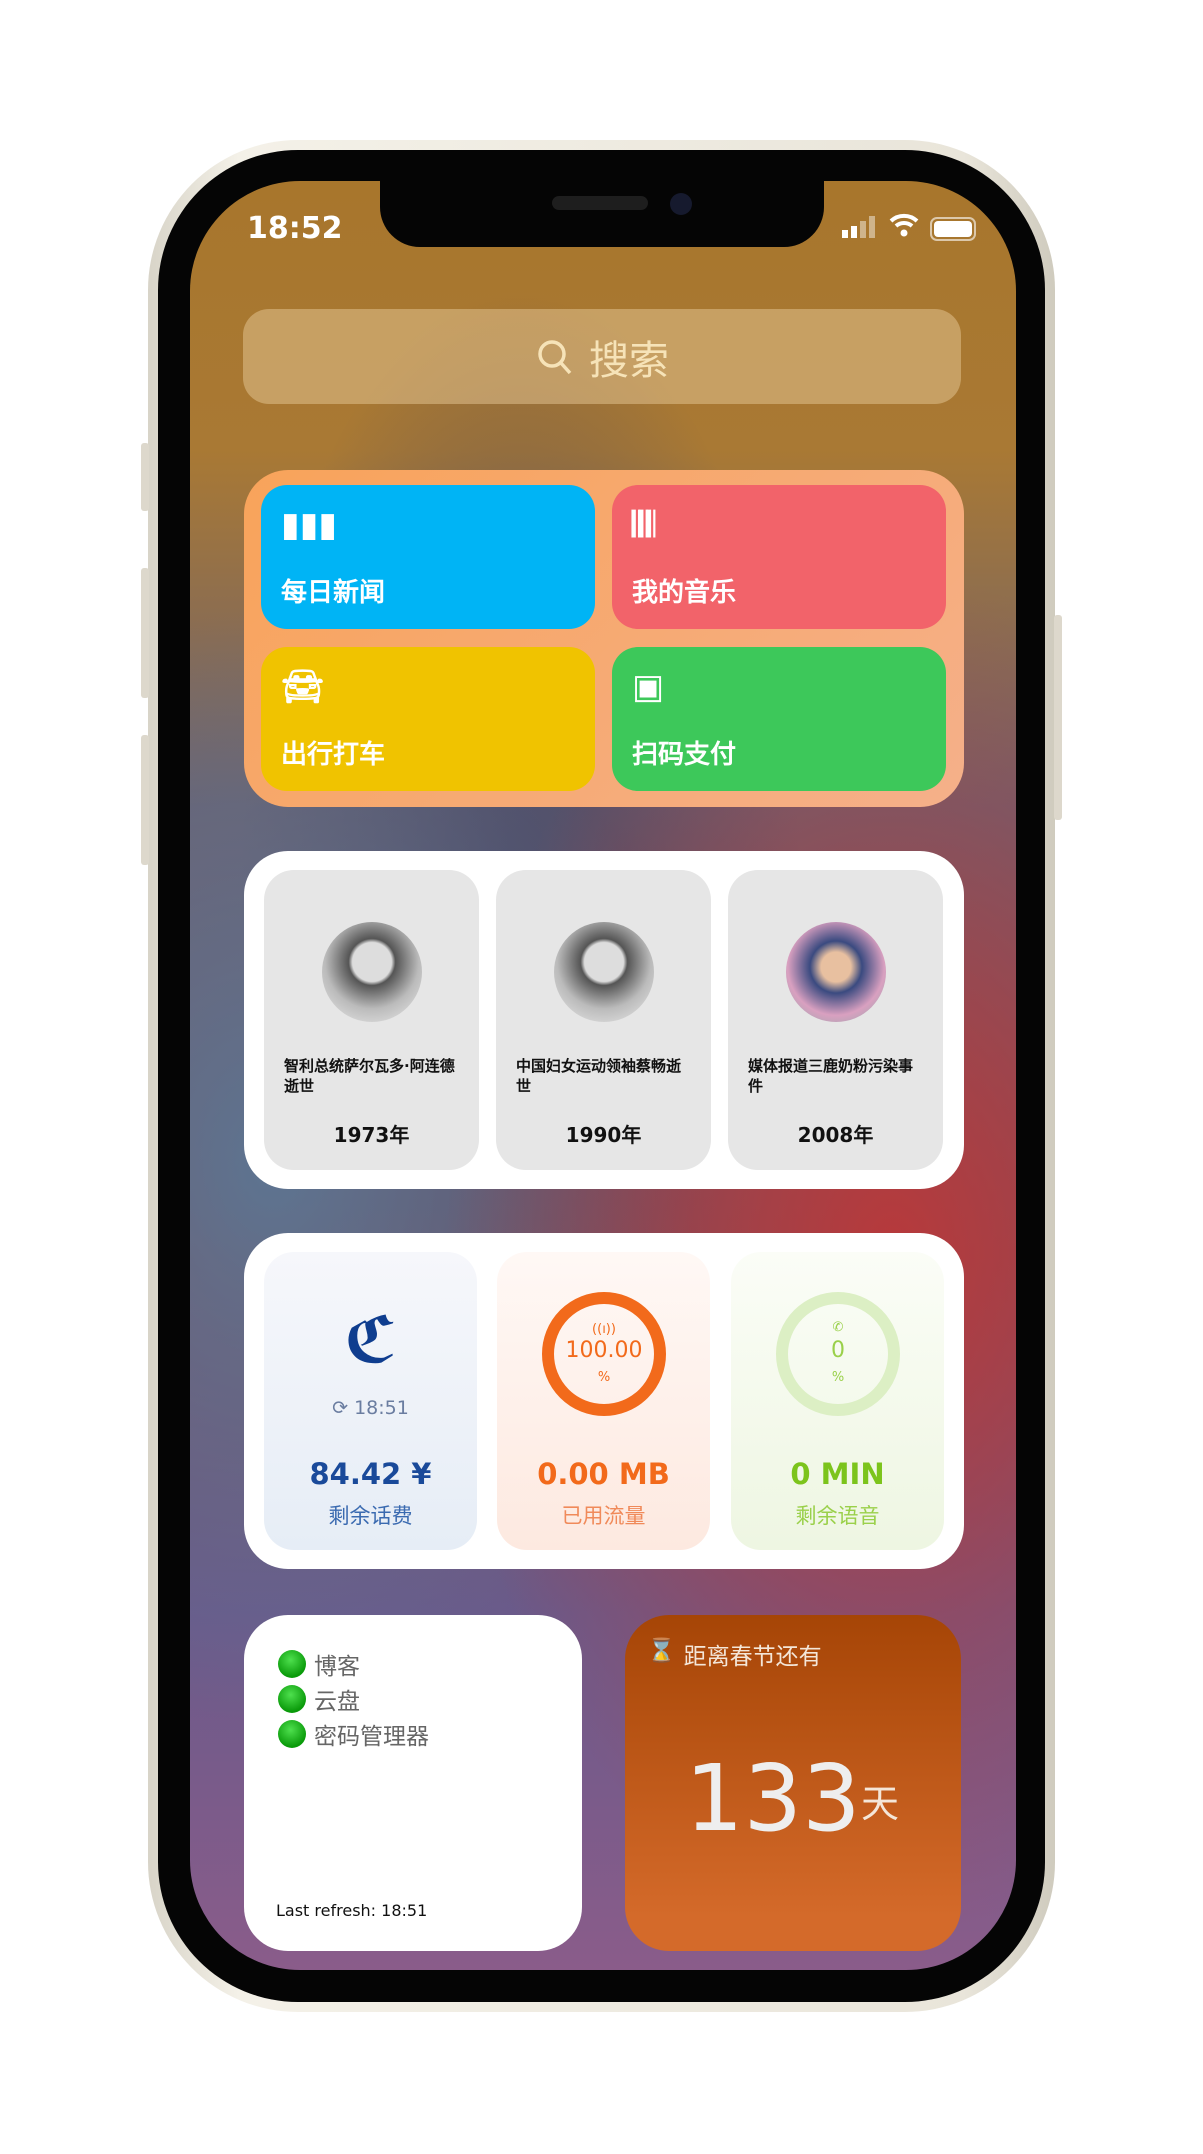 This screenshot has width=1203, height=2154. I want to click on notch, so click(602, 214).